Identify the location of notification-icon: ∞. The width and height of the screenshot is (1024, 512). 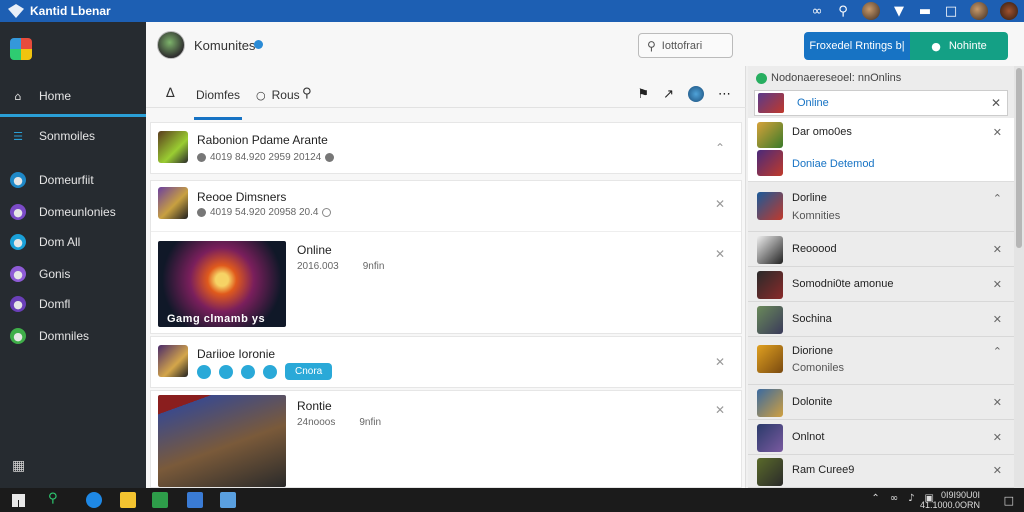
(817, 11).